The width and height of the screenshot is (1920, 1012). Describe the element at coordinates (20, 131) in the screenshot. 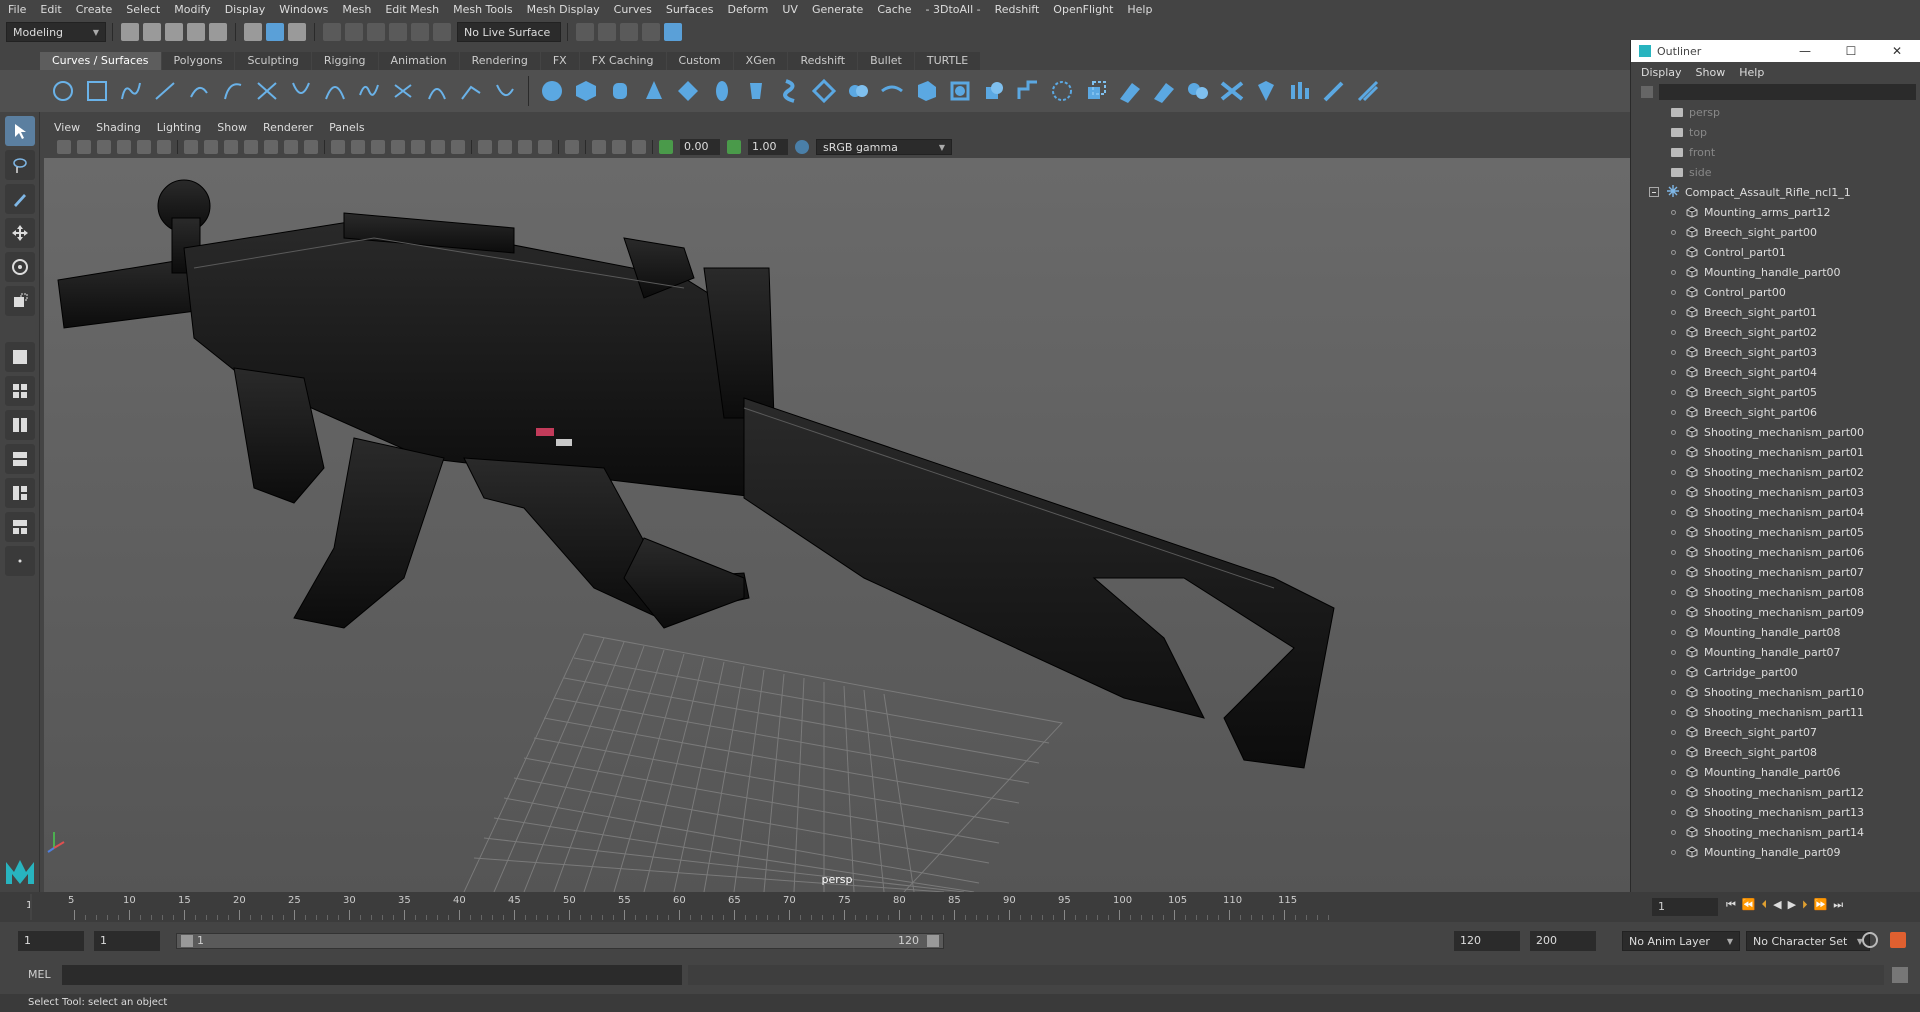

I see `select-tool-icon` at that location.